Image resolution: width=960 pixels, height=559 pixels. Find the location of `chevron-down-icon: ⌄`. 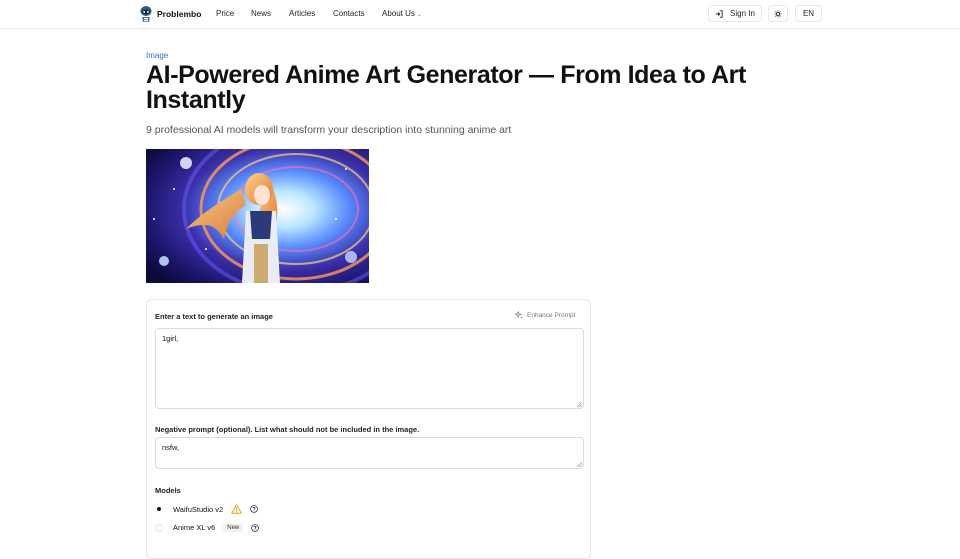

chevron-down-icon: ⌄ is located at coordinates (419, 15).